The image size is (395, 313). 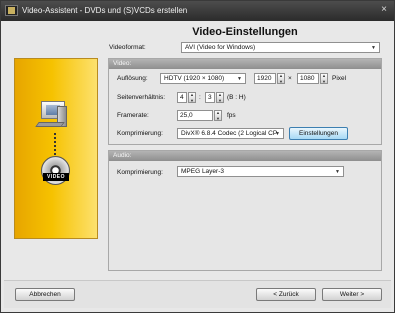 I want to click on width-input: 1920, so click(x=265, y=78).